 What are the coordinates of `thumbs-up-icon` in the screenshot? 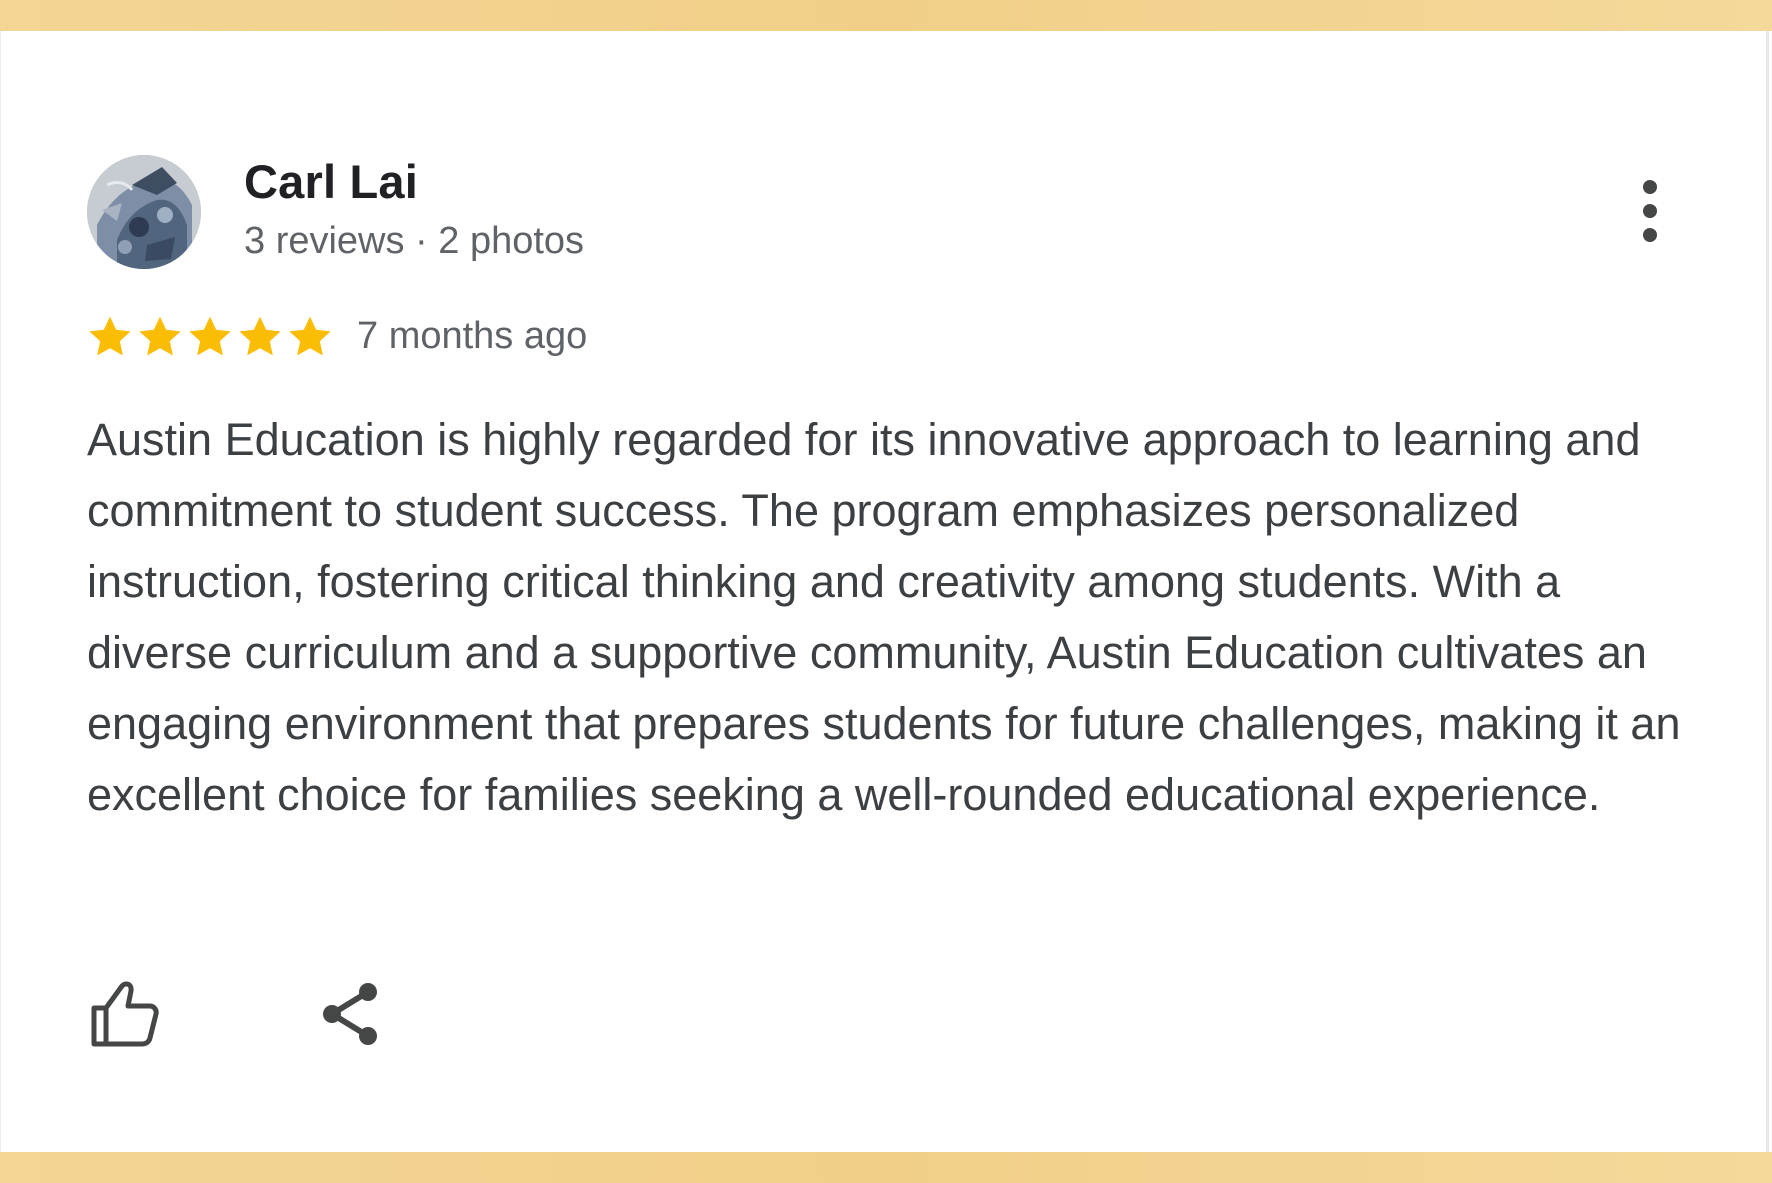 It's located at (125, 1014).